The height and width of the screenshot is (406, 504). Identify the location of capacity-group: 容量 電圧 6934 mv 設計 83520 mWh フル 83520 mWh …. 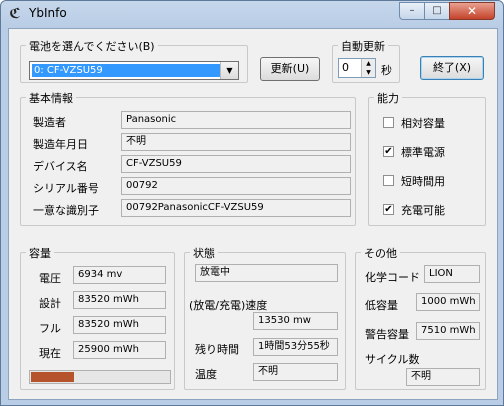
(97, 317).